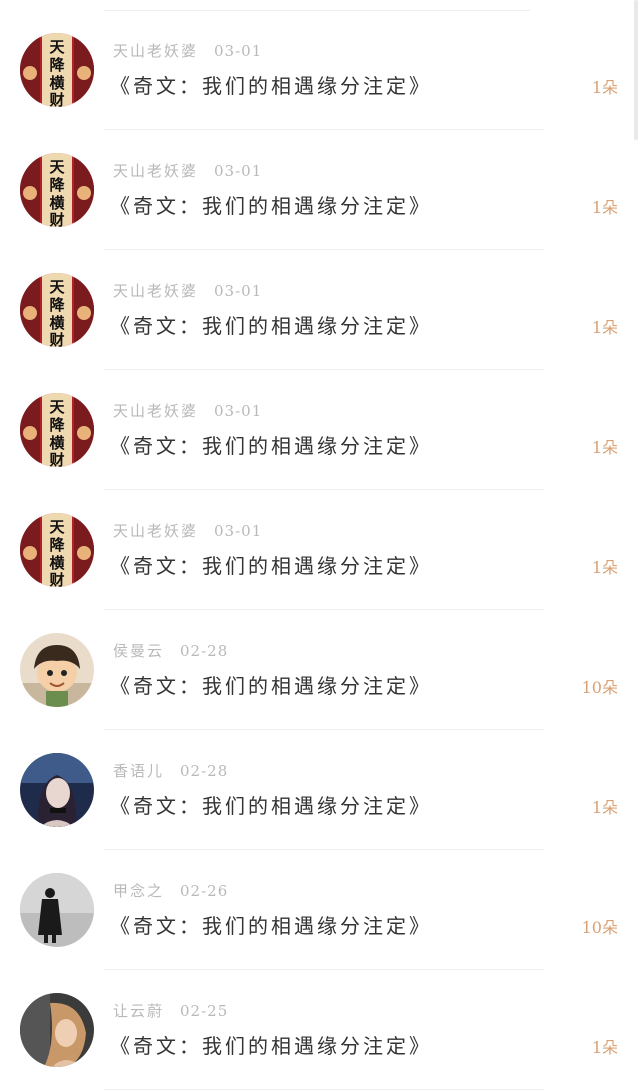  I want to click on list-item: 让云蔚 02-25 《奇文：我们的相遇缘分注定》 1朵, so click(320, 1030).